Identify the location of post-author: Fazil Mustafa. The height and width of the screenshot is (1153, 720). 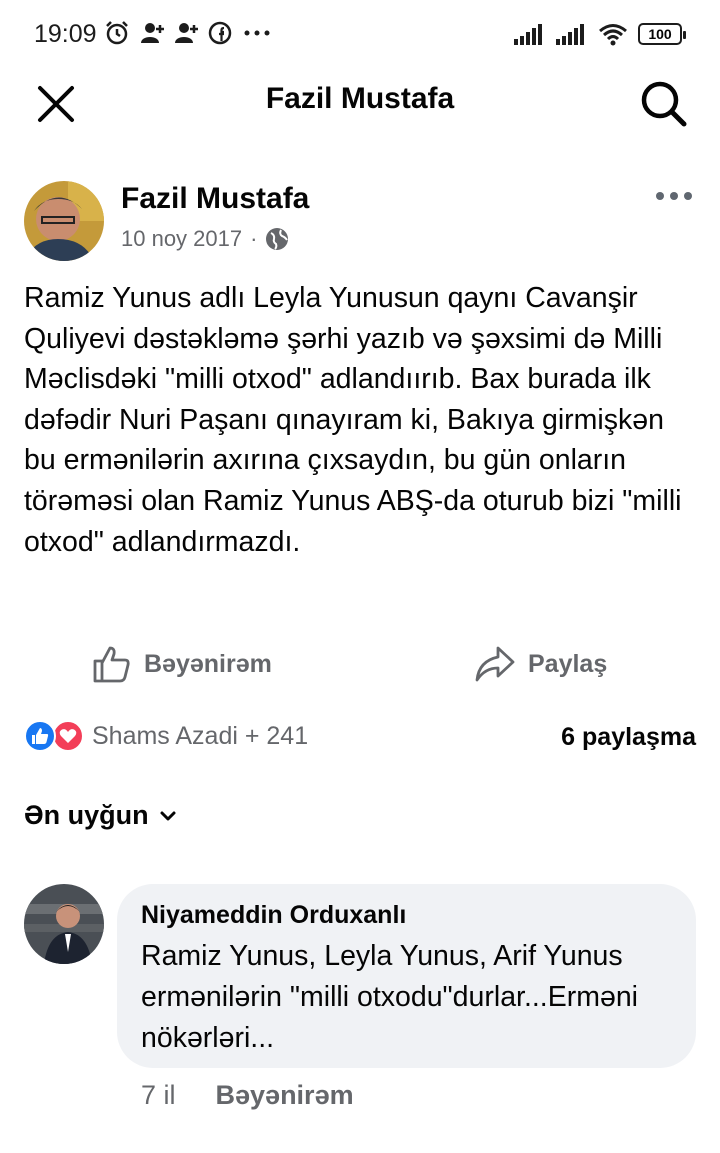
(215, 199).